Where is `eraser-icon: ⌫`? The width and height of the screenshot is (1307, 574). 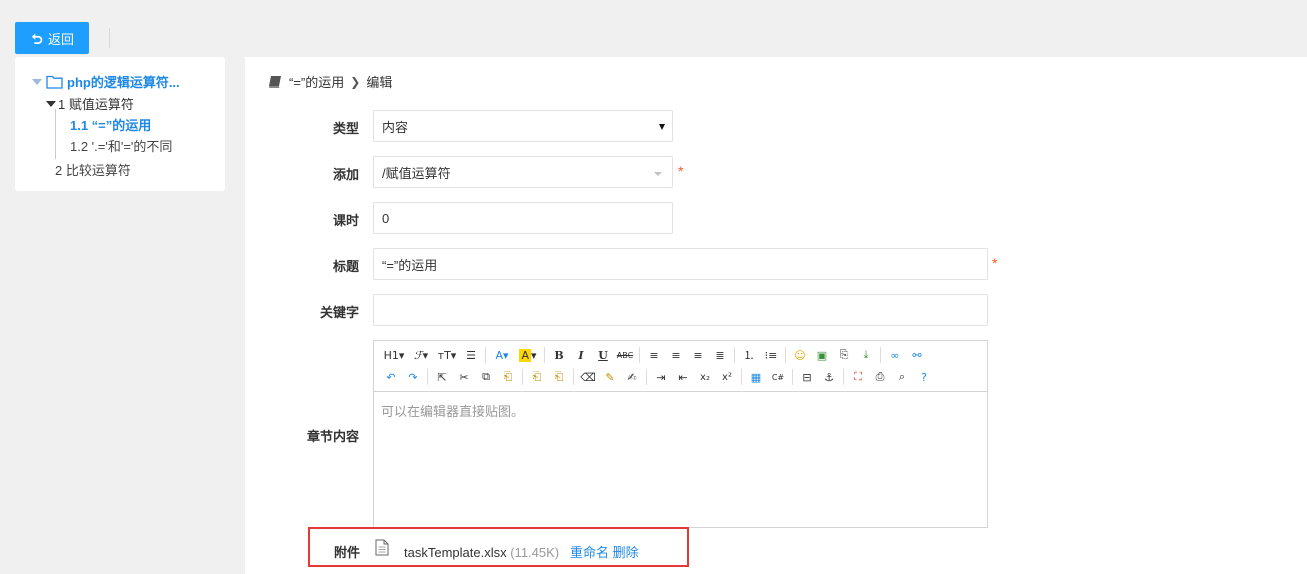
eraser-icon: ⌫ is located at coordinates (588, 377).